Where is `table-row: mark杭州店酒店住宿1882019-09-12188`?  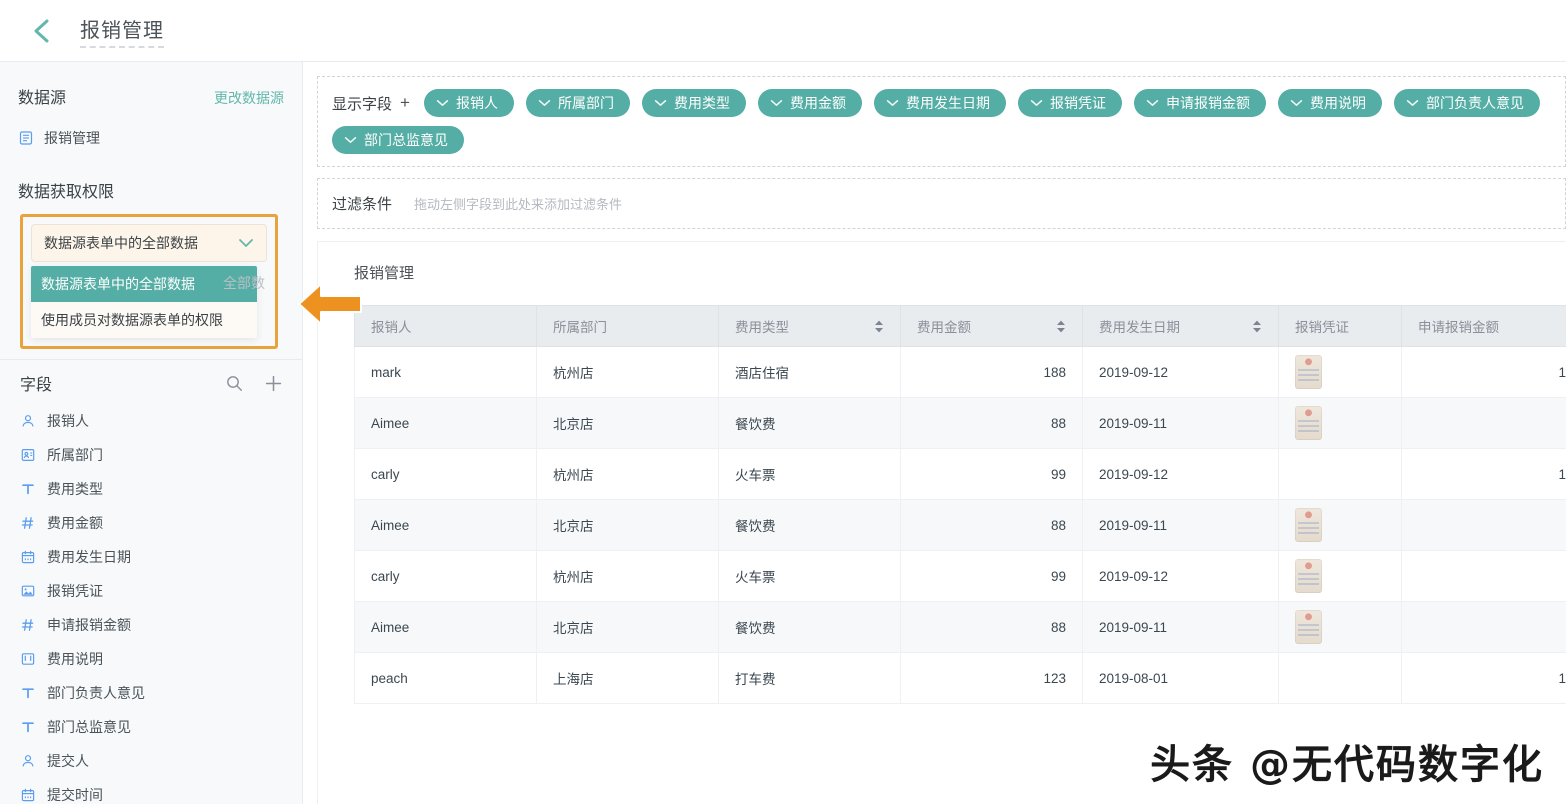 table-row: mark杭州店酒店住宿1882019-09-12188 is located at coordinates (960, 372).